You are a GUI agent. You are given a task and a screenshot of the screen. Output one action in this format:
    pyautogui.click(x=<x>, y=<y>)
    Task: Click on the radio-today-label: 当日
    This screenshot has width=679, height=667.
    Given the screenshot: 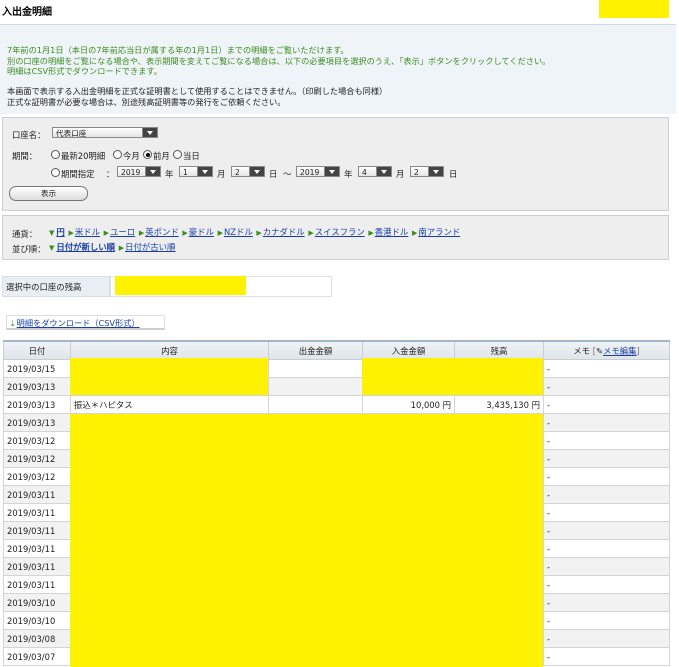 What is the action you would take?
    pyautogui.click(x=191, y=156)
    